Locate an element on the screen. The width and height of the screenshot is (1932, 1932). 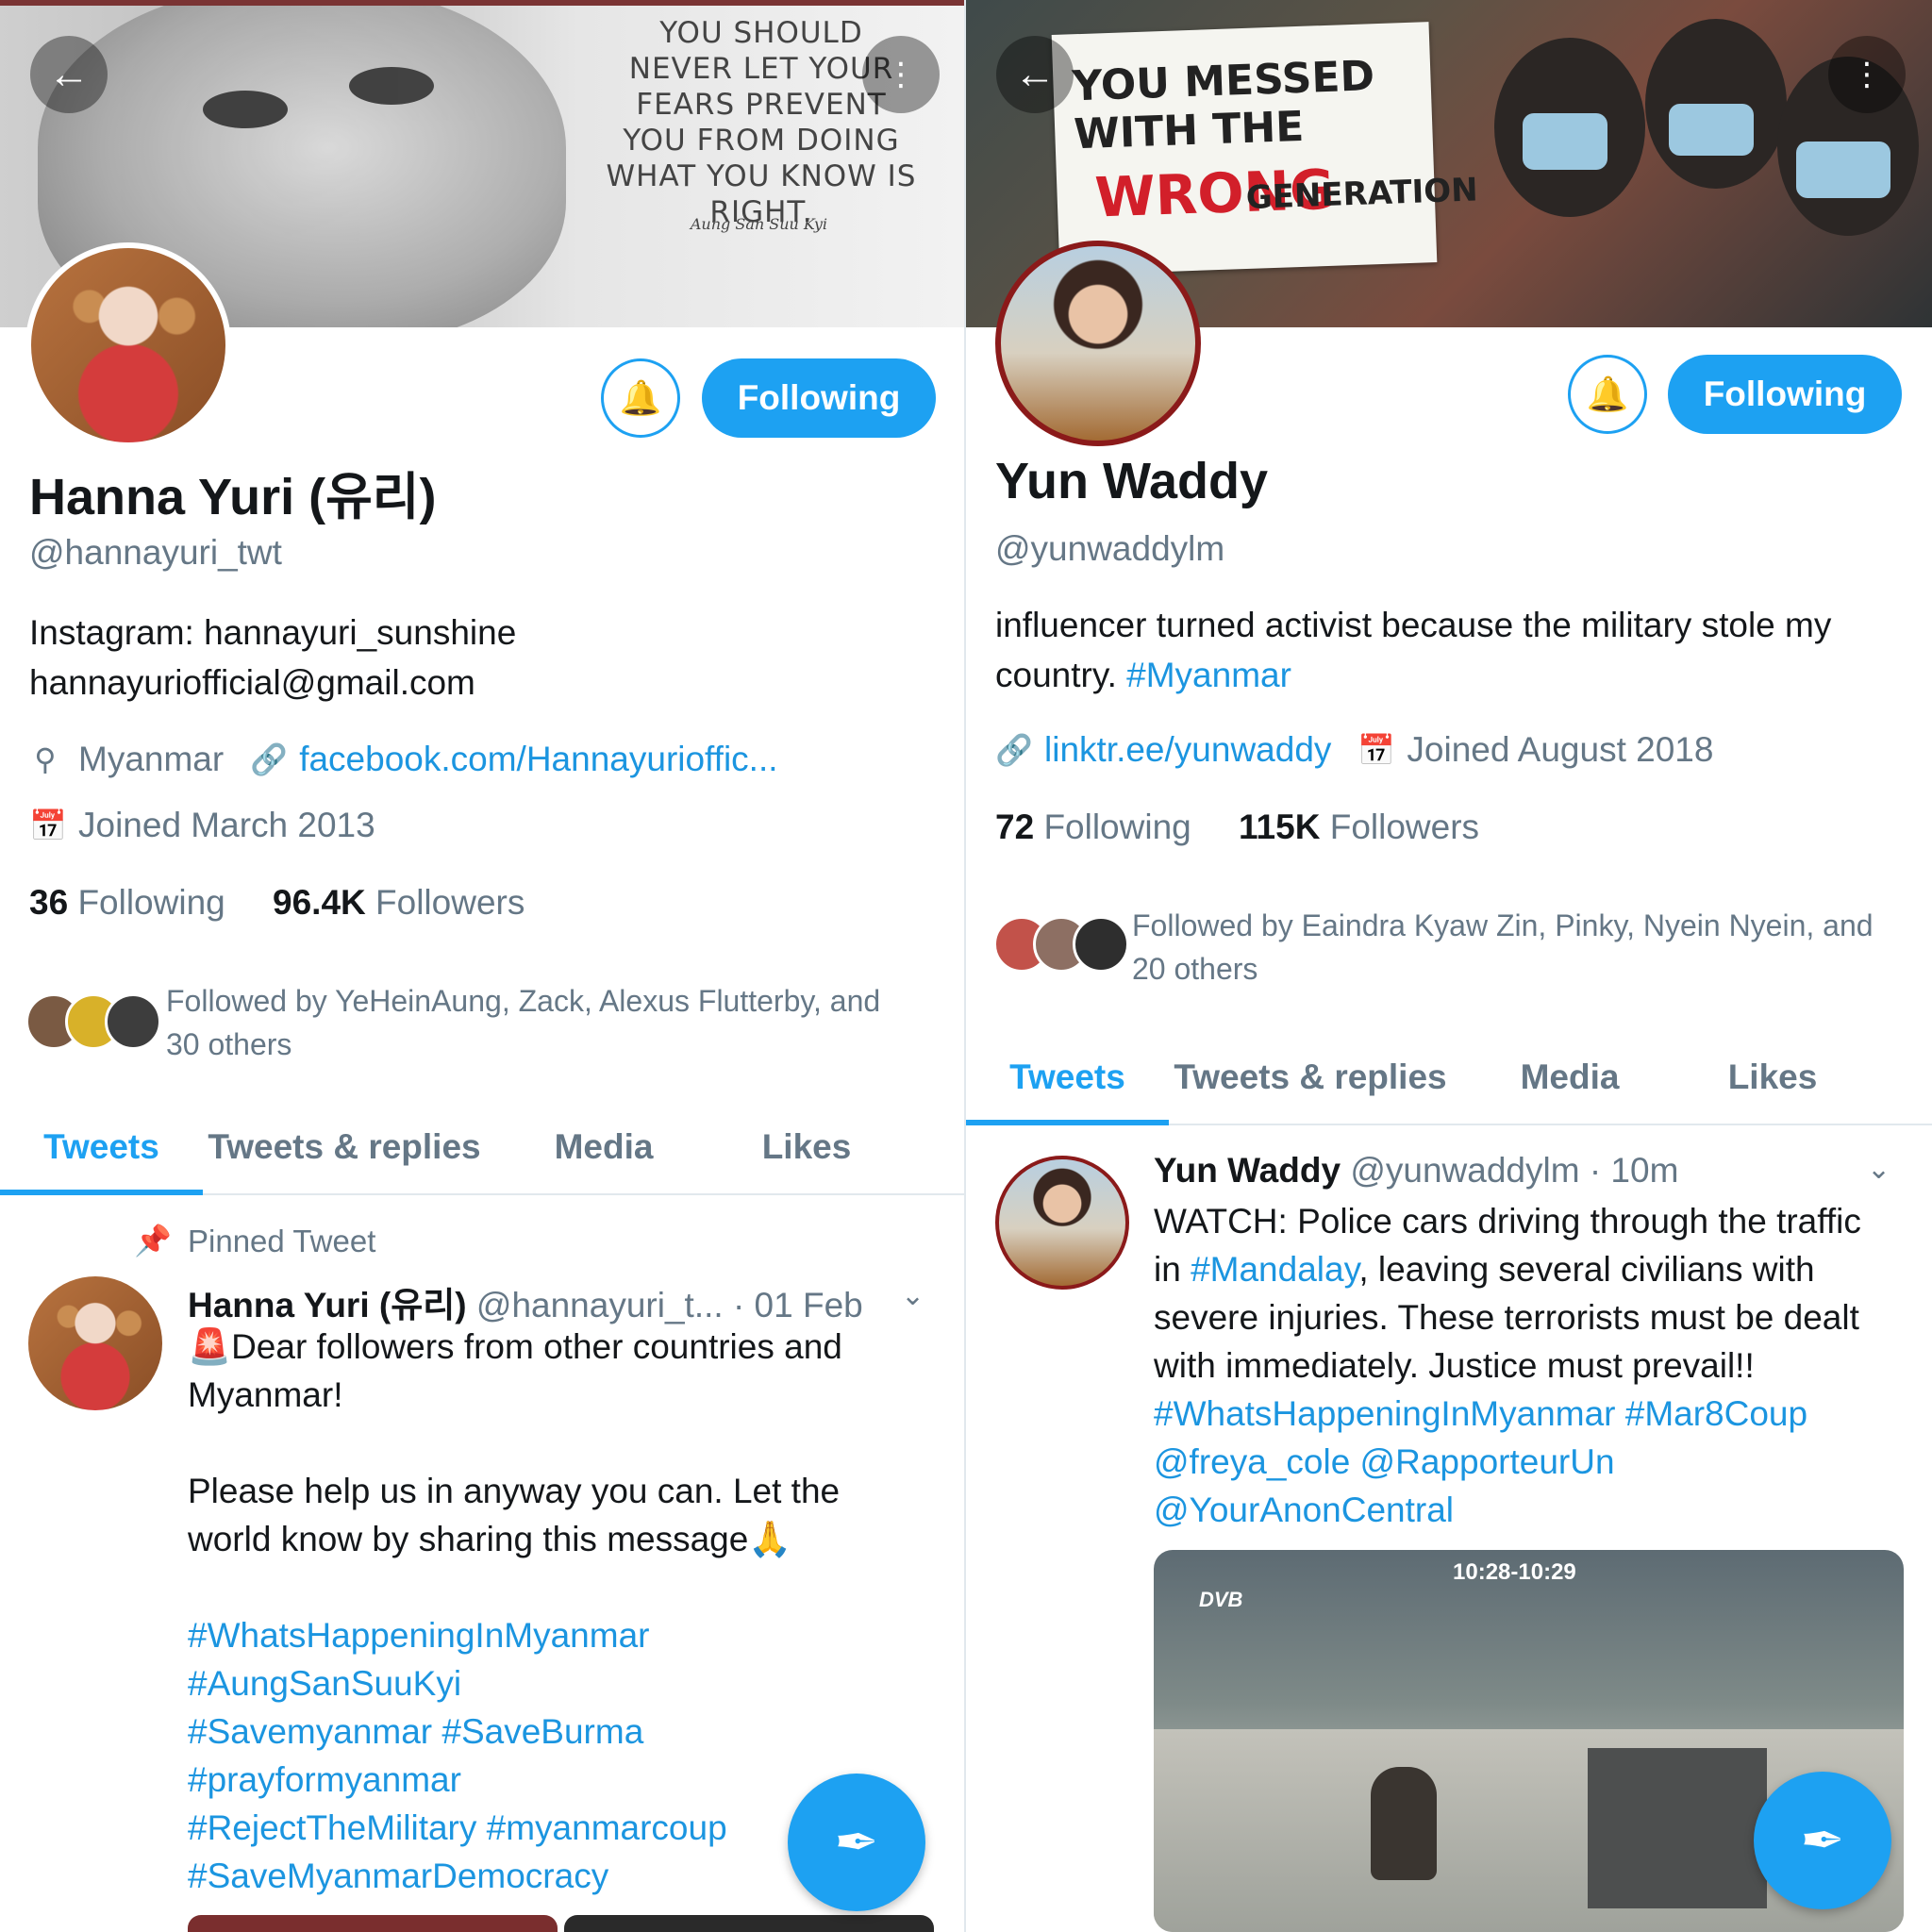
location-pin-icon: ⚲ is located at coordinates (45, 759).